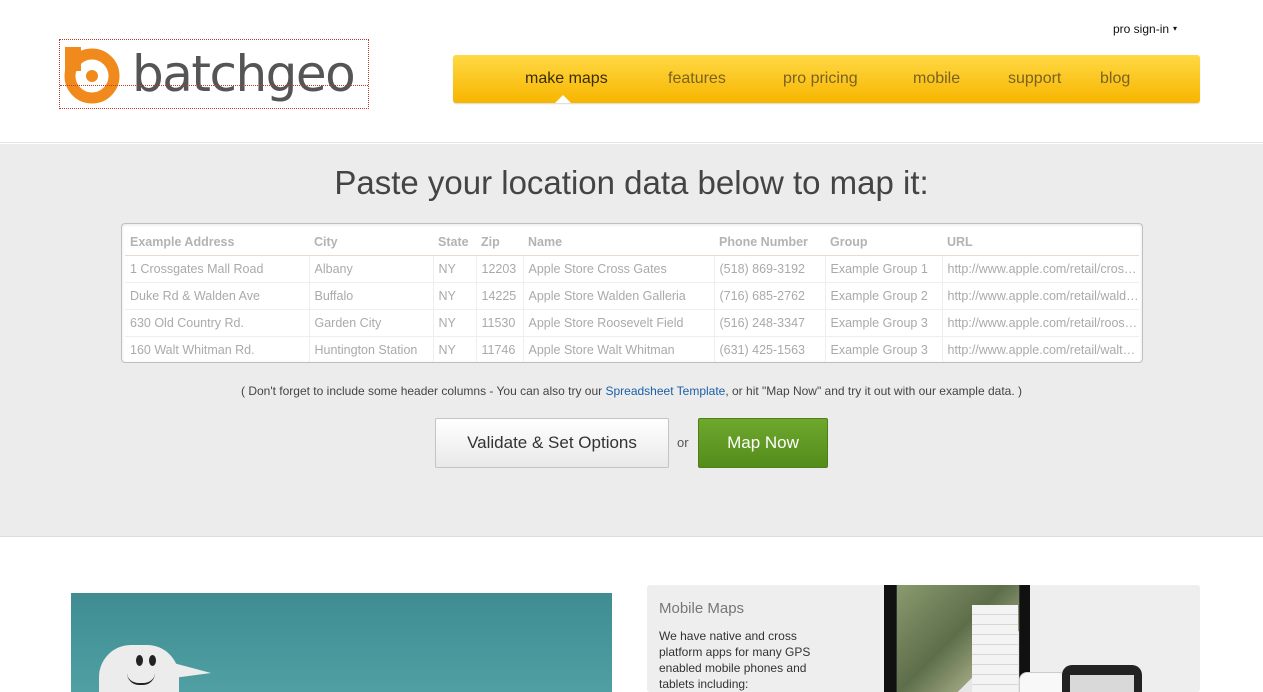 The width and height of the screenshot is (1263, 692). I want to click on nav-item-support: support, so click(1034, 79).